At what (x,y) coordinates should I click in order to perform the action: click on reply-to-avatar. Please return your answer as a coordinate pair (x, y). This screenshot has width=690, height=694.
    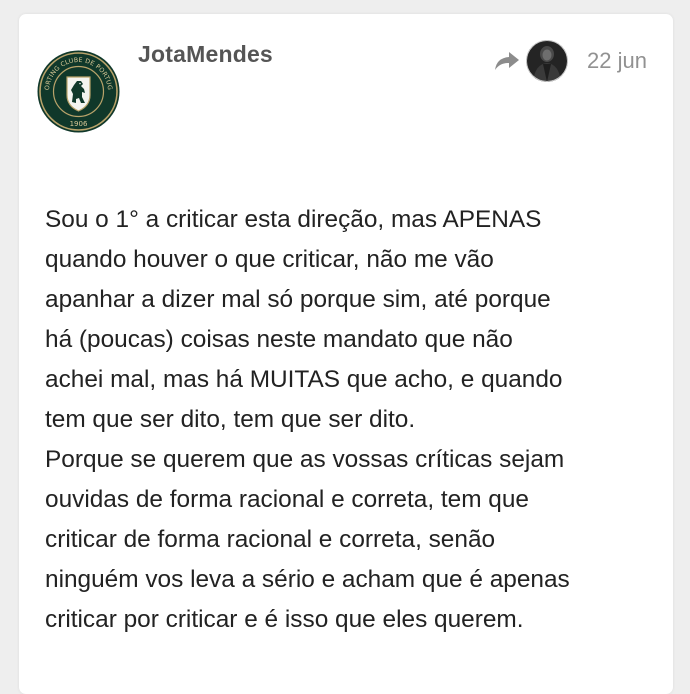
    Looking at the image, I should click on (547, 61).